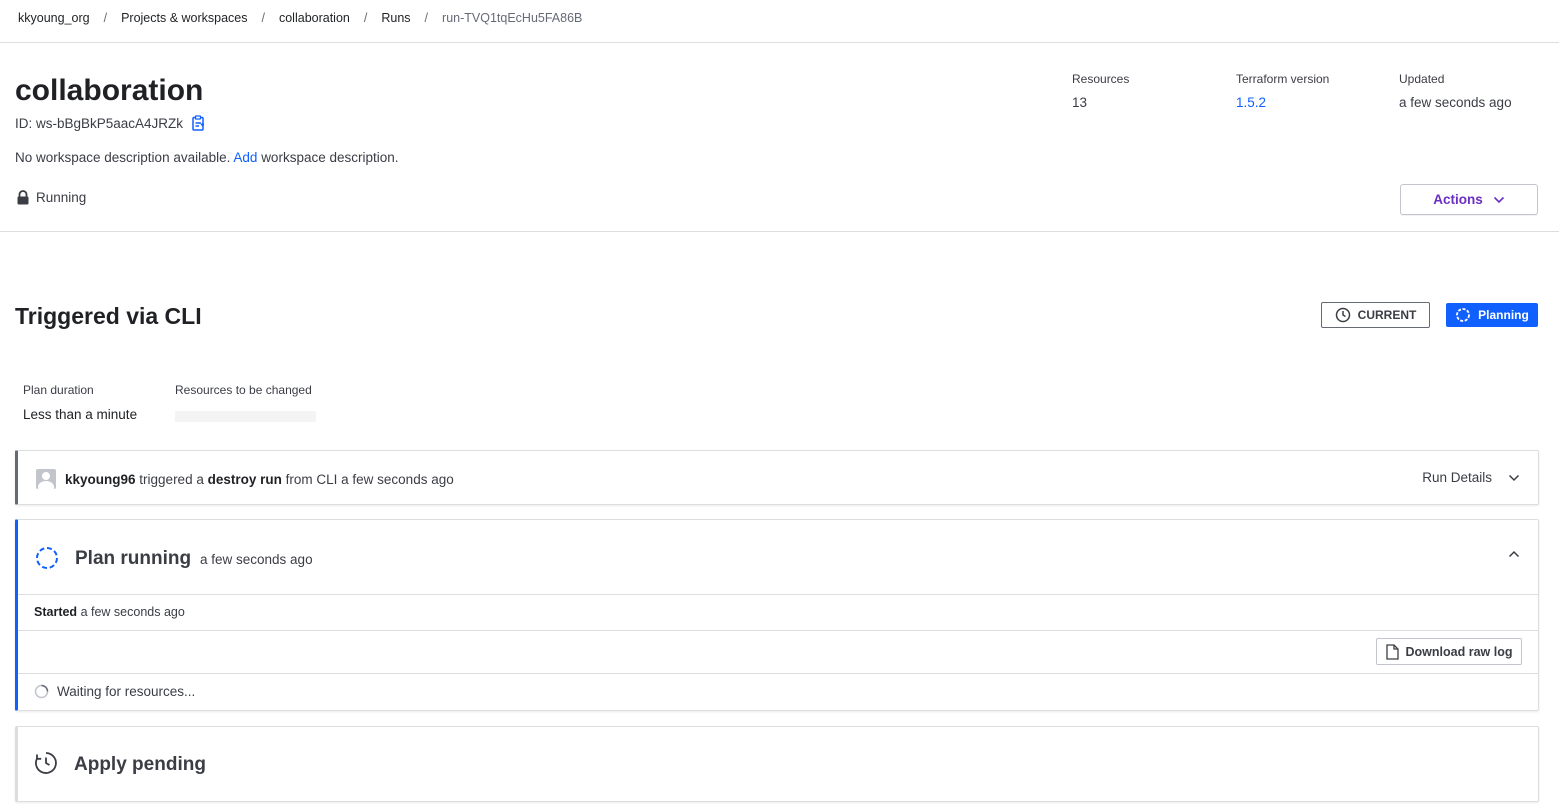 This screenshot has height=812, width=1559. What do you see at coordinates (243, 390) in the screenshot?
I see `resources-to-change-label: Resources to be changed` at bounding box center [243, 390].